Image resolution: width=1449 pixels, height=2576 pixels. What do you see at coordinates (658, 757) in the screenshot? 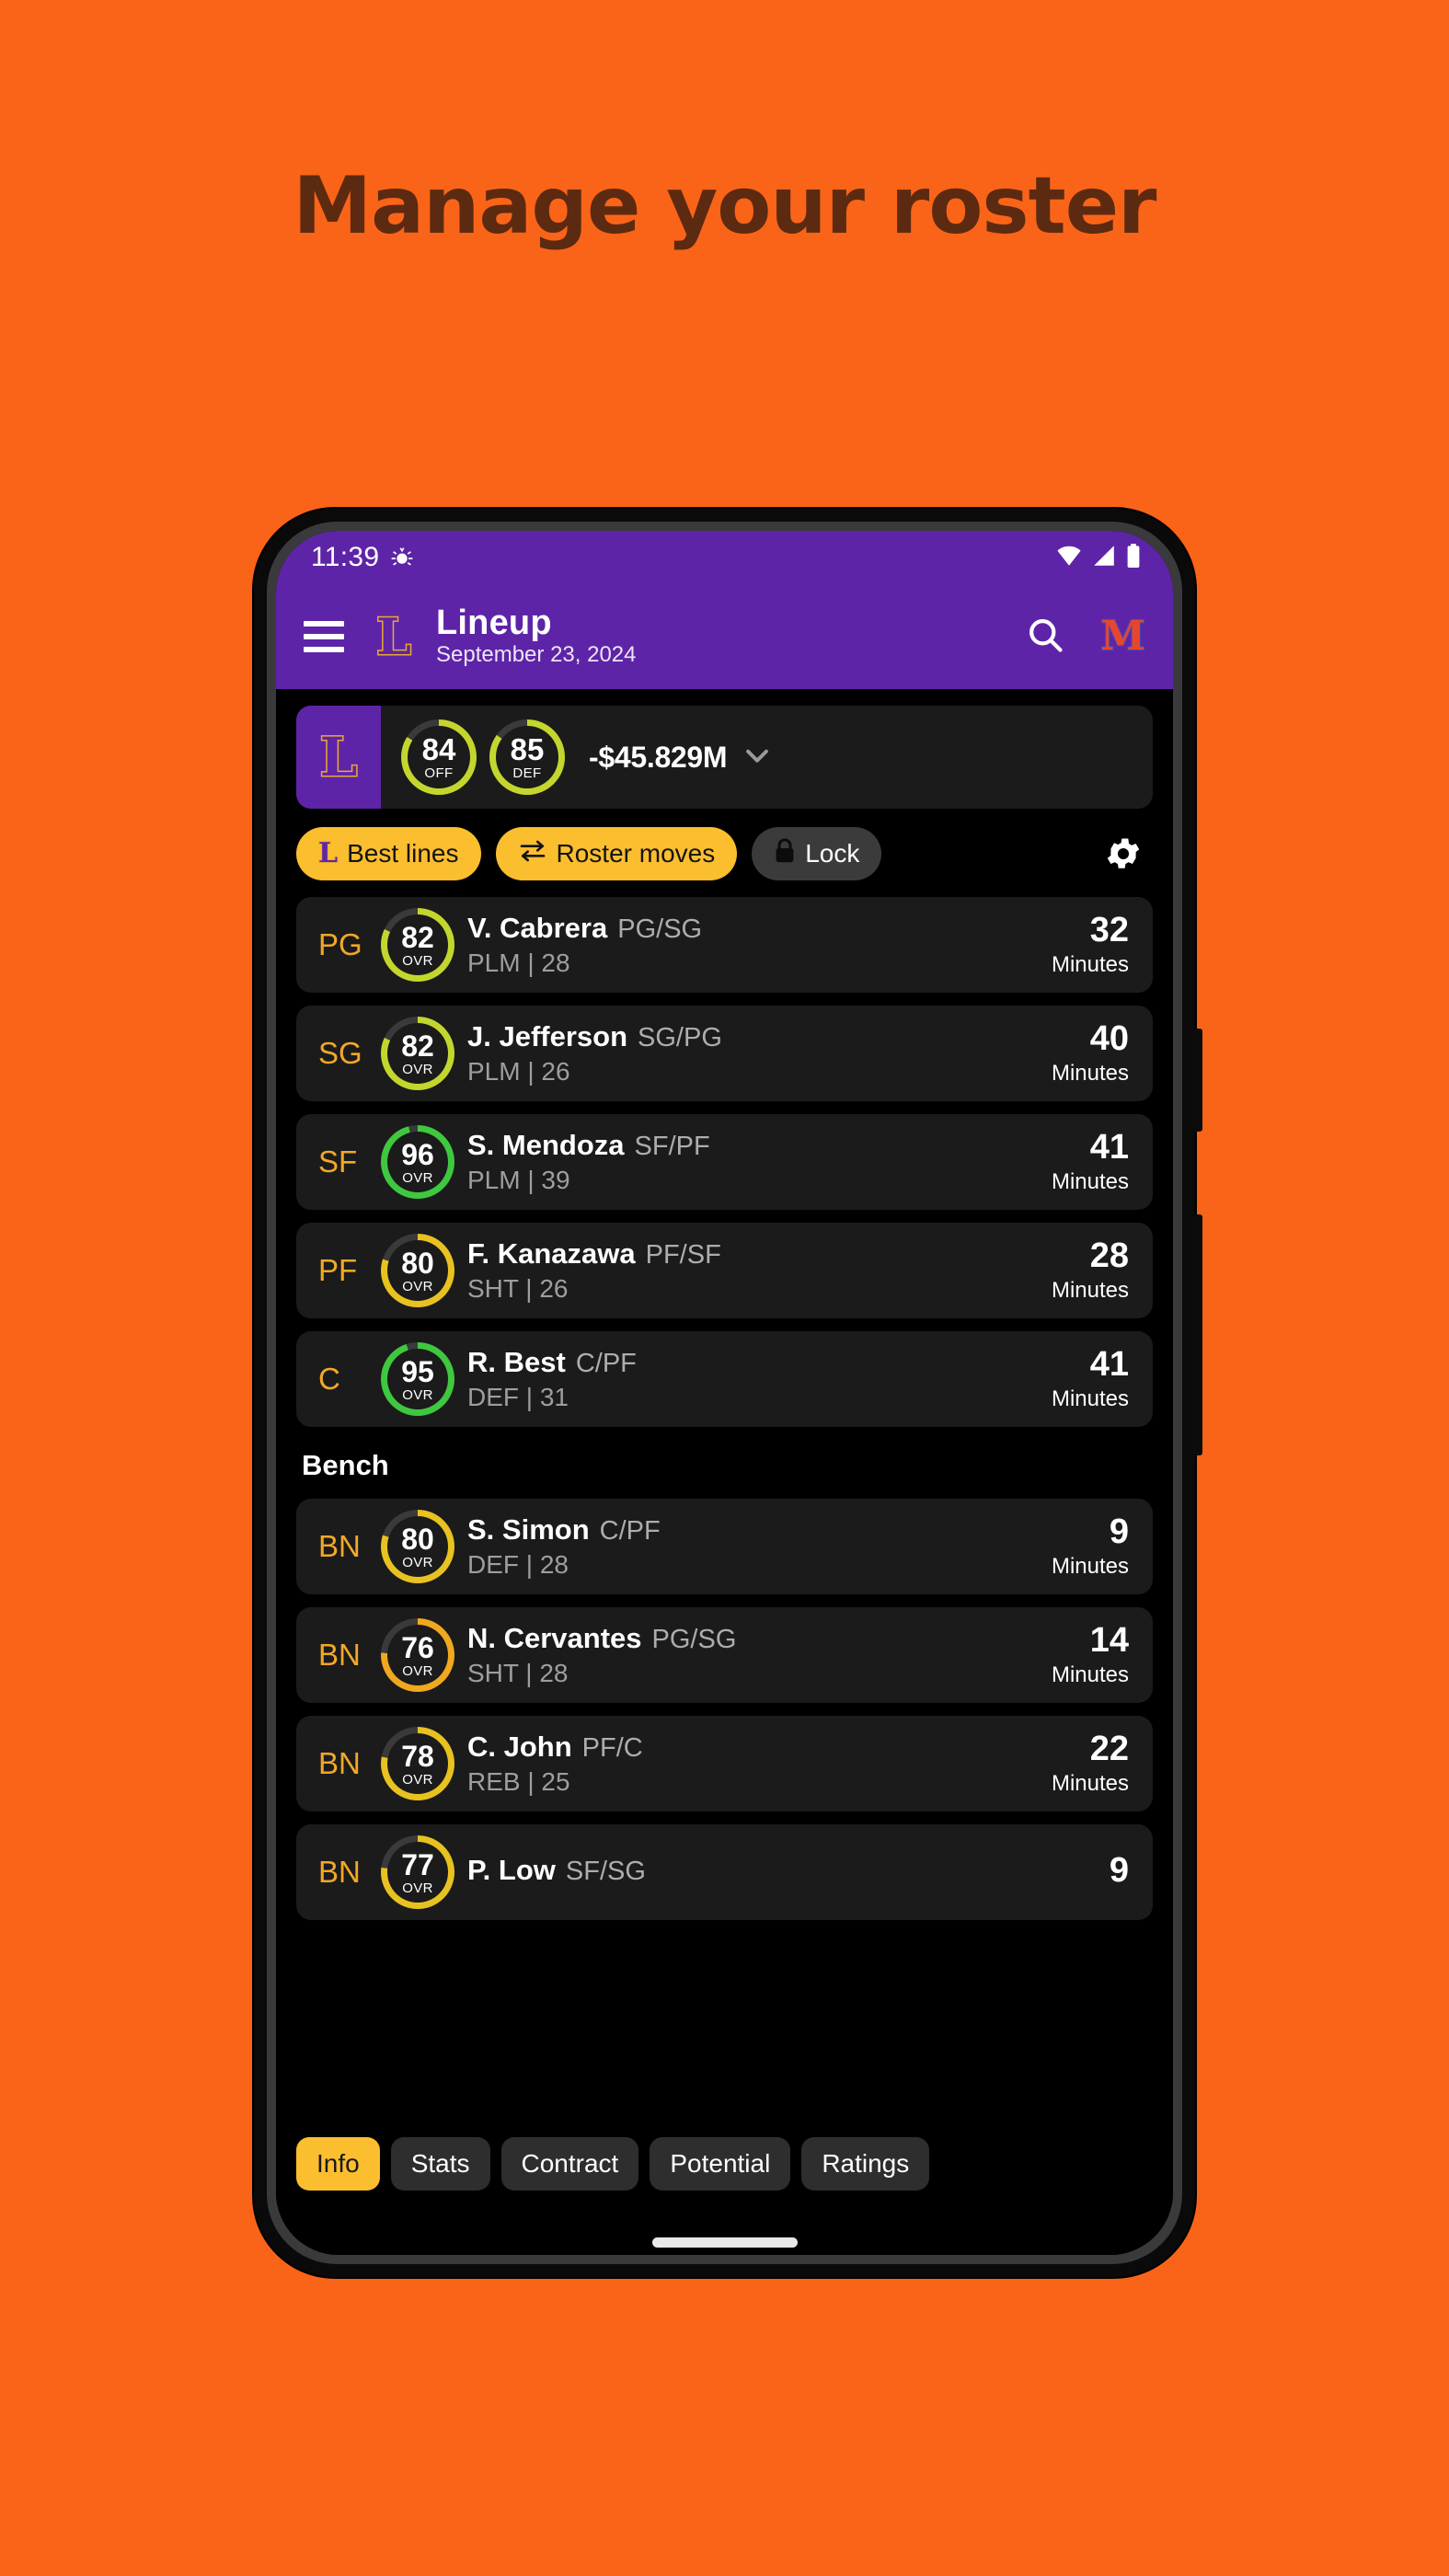
I see `cap-space-value: -$45.829M` at bounding box center [658, 757].